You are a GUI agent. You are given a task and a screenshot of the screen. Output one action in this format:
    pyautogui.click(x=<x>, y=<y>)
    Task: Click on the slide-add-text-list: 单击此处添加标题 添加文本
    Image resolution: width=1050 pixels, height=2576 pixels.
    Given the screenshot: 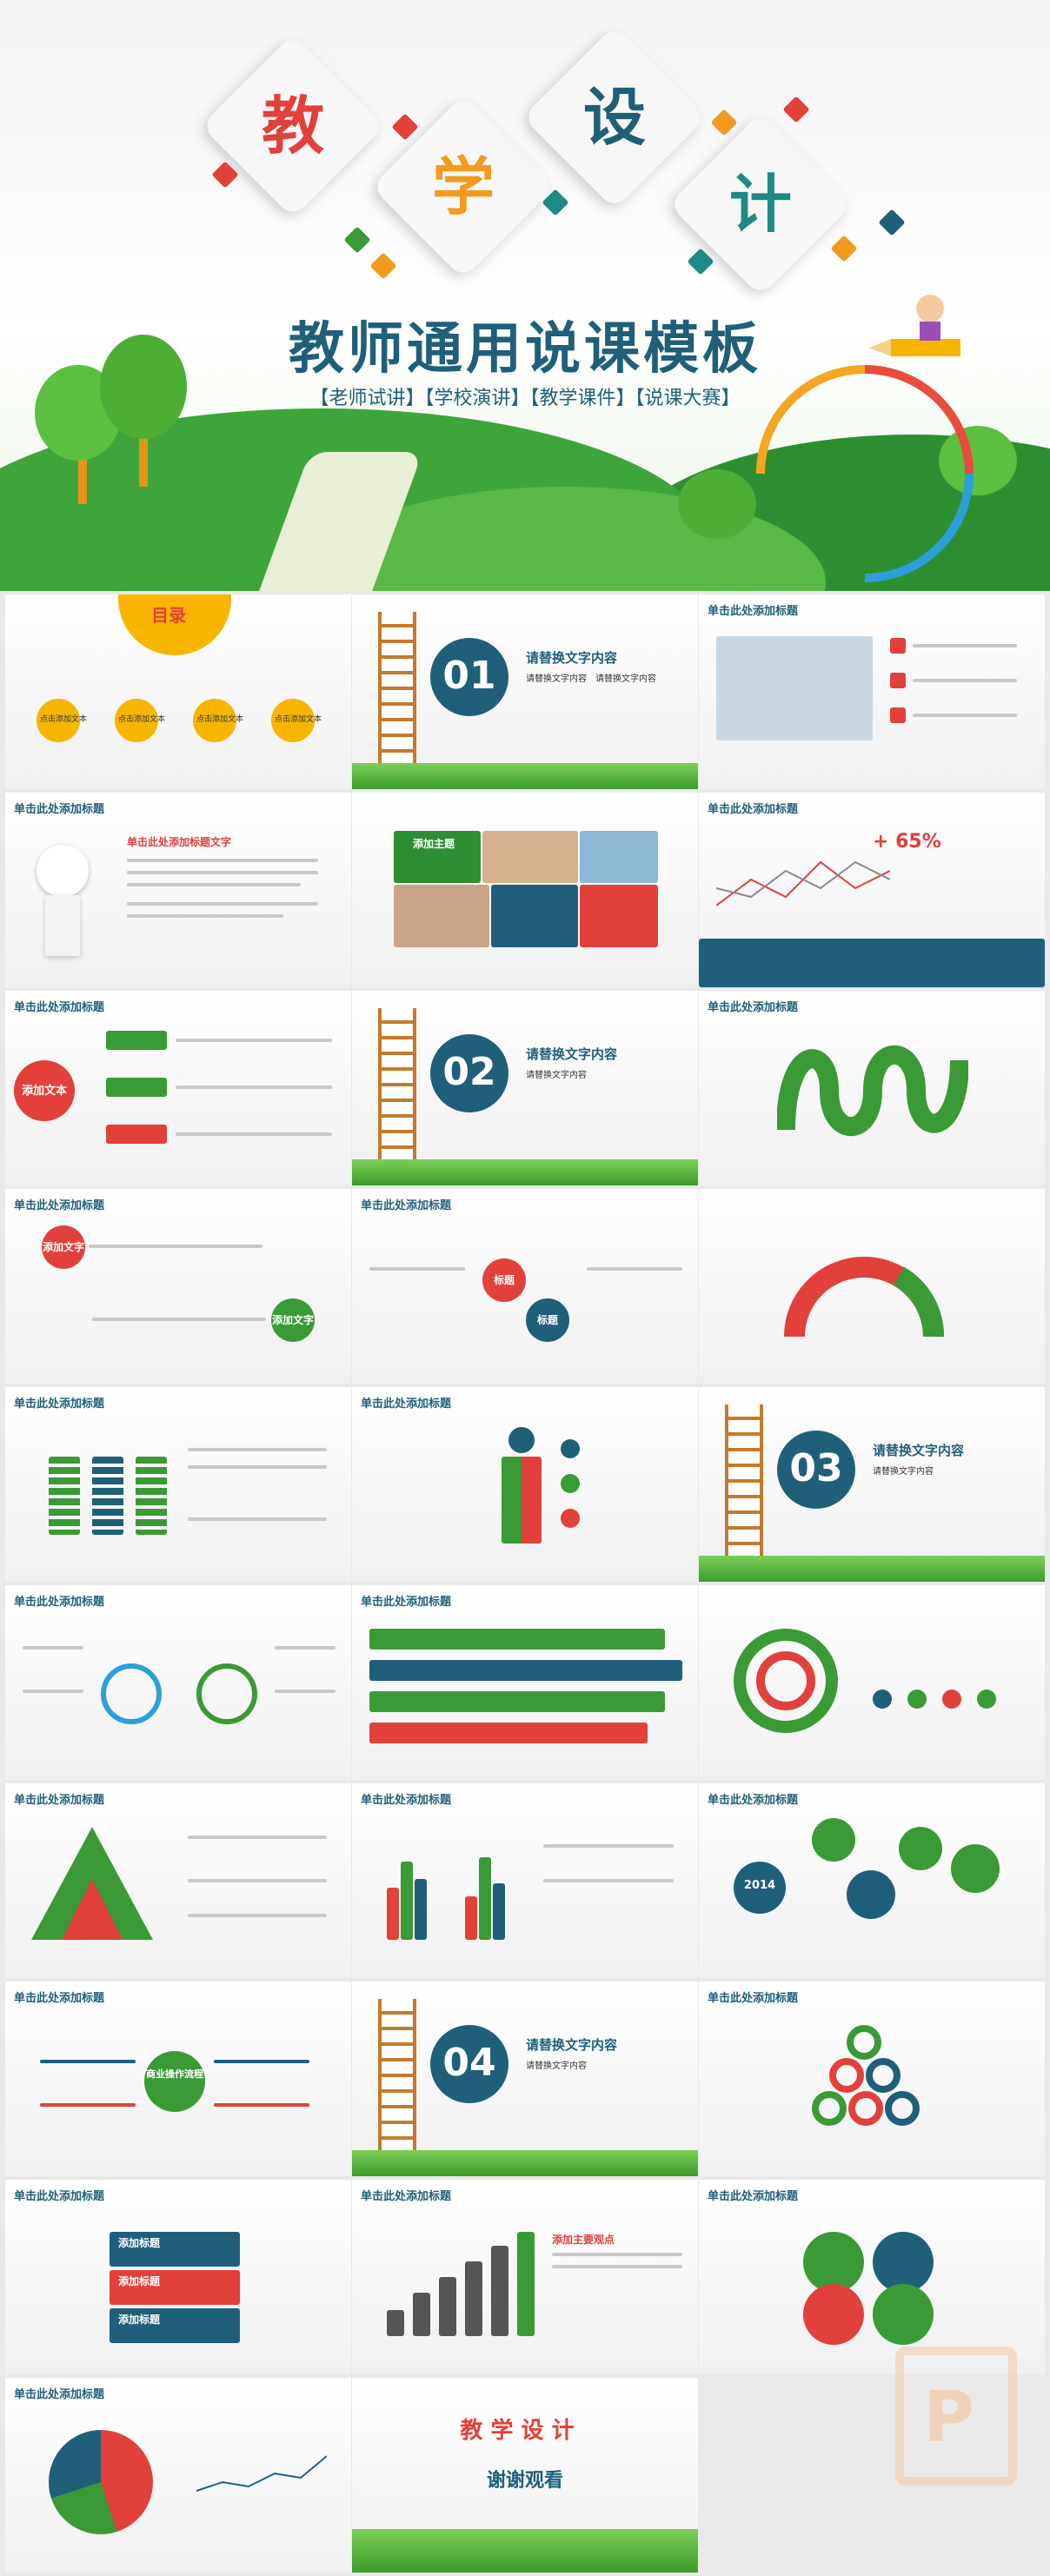 What is the action you would take?
    pyautogui.click(x=178, y=1088)
    